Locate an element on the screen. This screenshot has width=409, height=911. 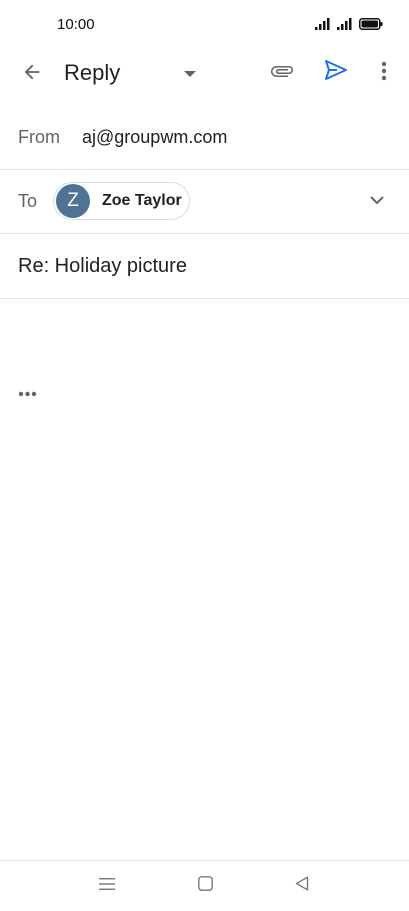
menu-button is located at coordinates (107, 886).